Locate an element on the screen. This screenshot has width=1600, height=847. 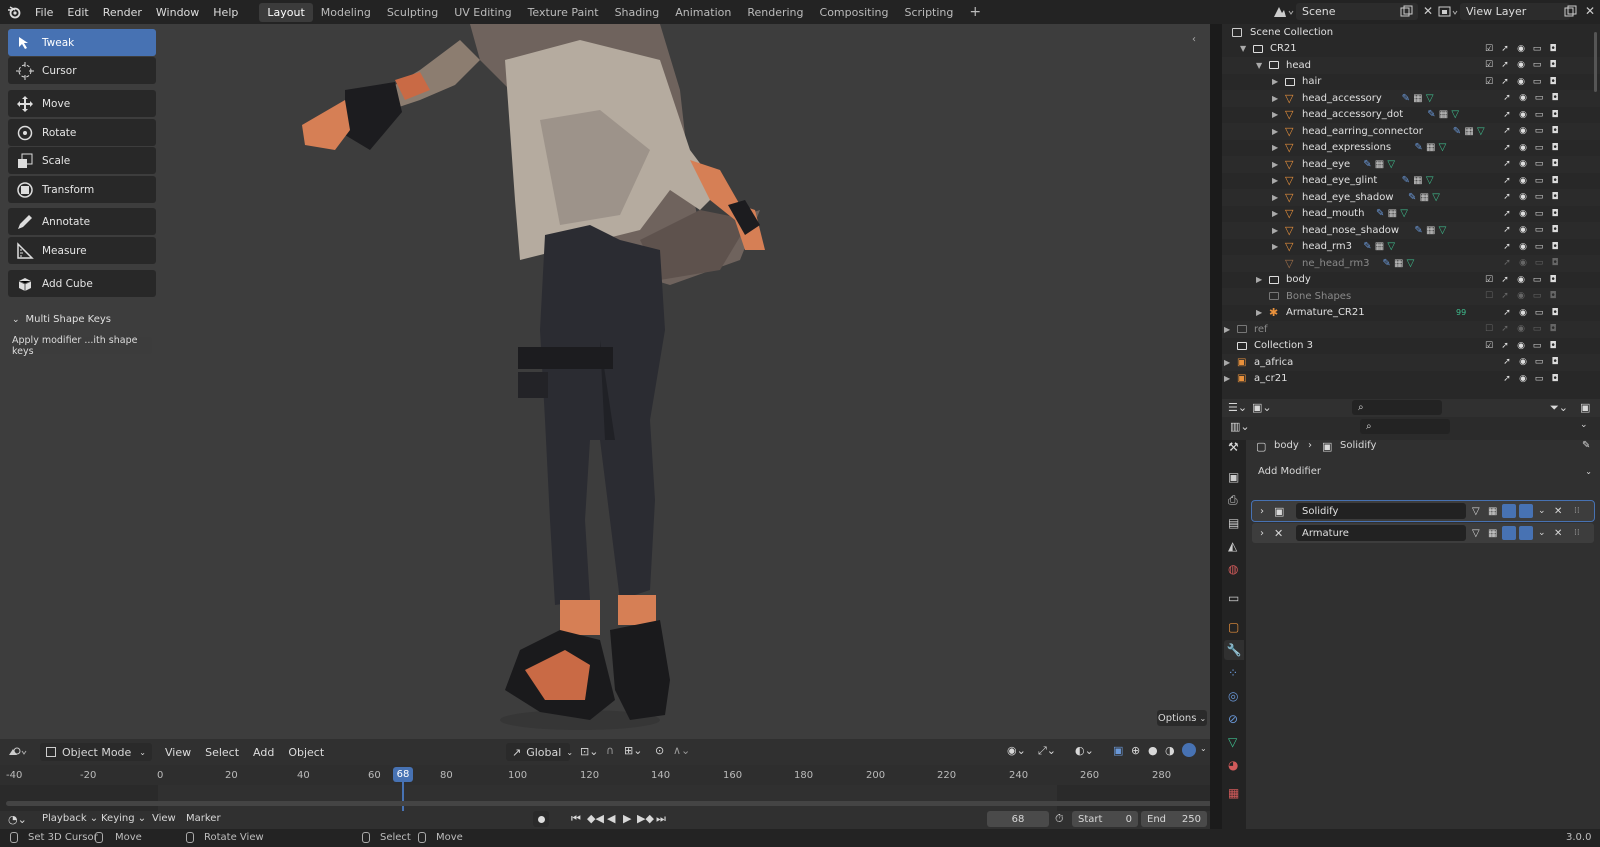
material-shading-icon: ◑ is located at coordinates (1170, 750).